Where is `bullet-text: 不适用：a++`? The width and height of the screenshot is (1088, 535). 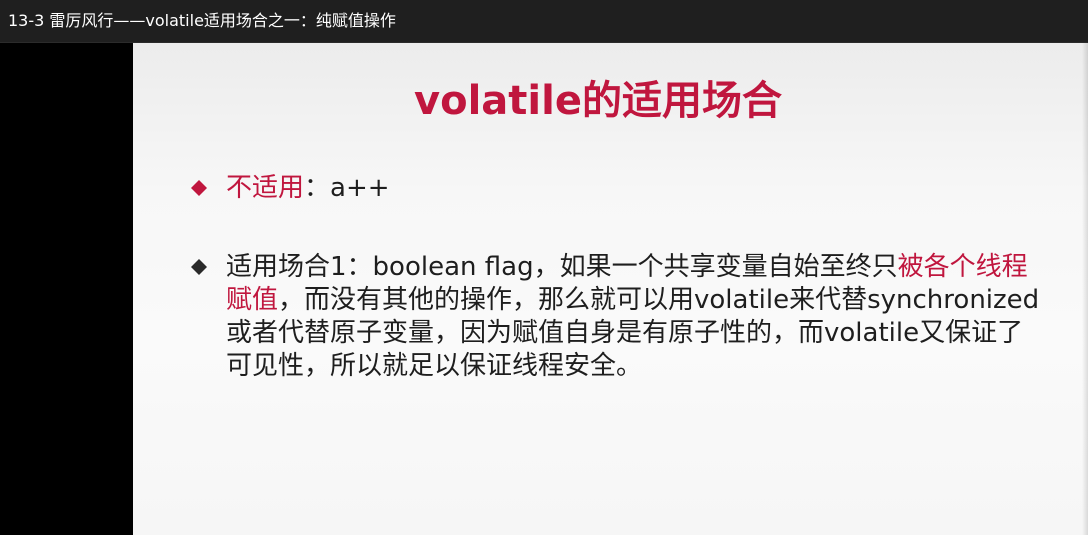 bullet-text: 不适用：a++ is located at coordinates (633, 188).